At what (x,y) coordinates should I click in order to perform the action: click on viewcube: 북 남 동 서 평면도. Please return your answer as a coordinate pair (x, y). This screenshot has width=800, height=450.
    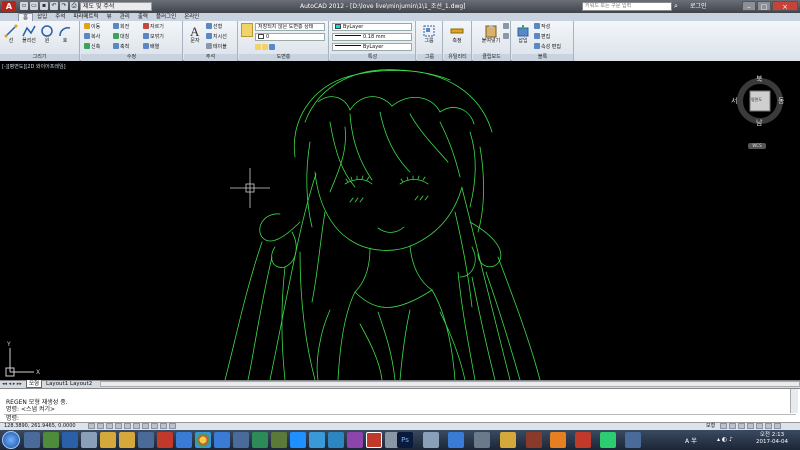
    Looking at the image, I should click on (758, 100).